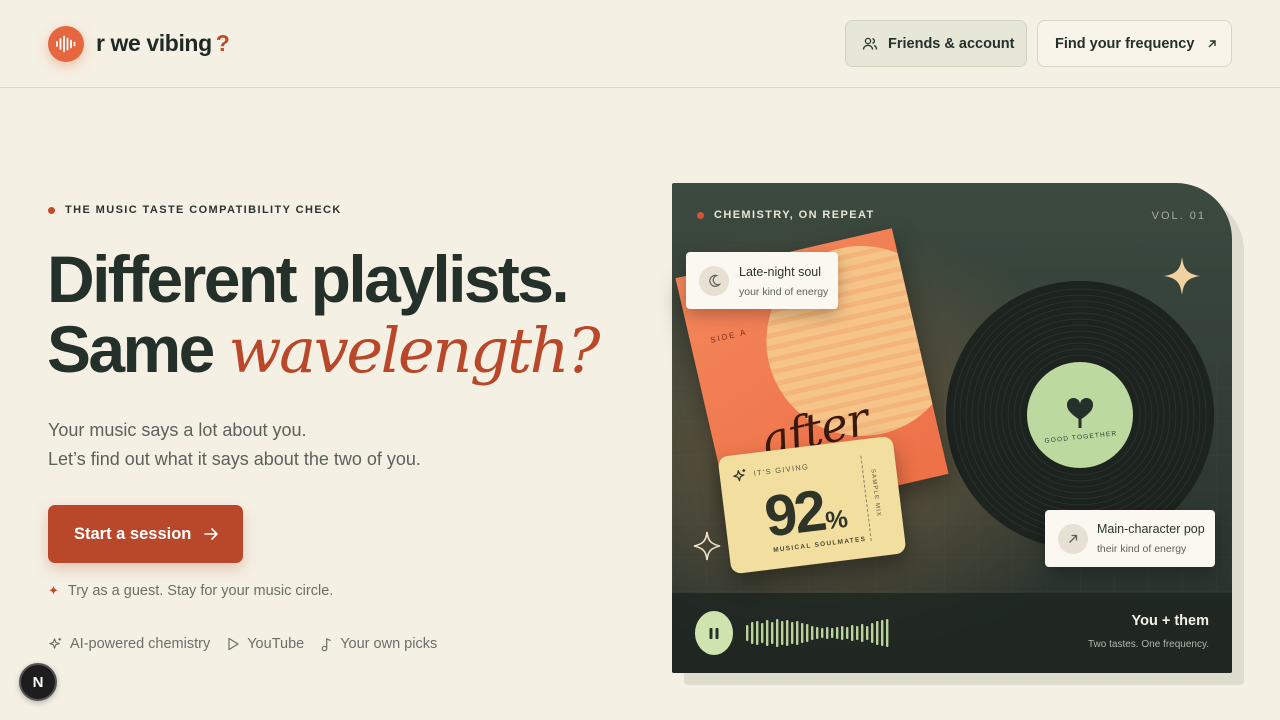  Describe the element at coordinates (952, 633) in the screenshot. I see `player-bar: You + them Two tastes. One frequency.` at that location.